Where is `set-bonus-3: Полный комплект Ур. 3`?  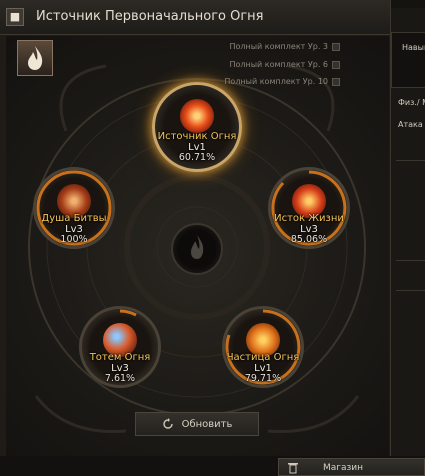
set-bonus-3: Полный комплект Ур. 3 is located at coordinates (284, 46).